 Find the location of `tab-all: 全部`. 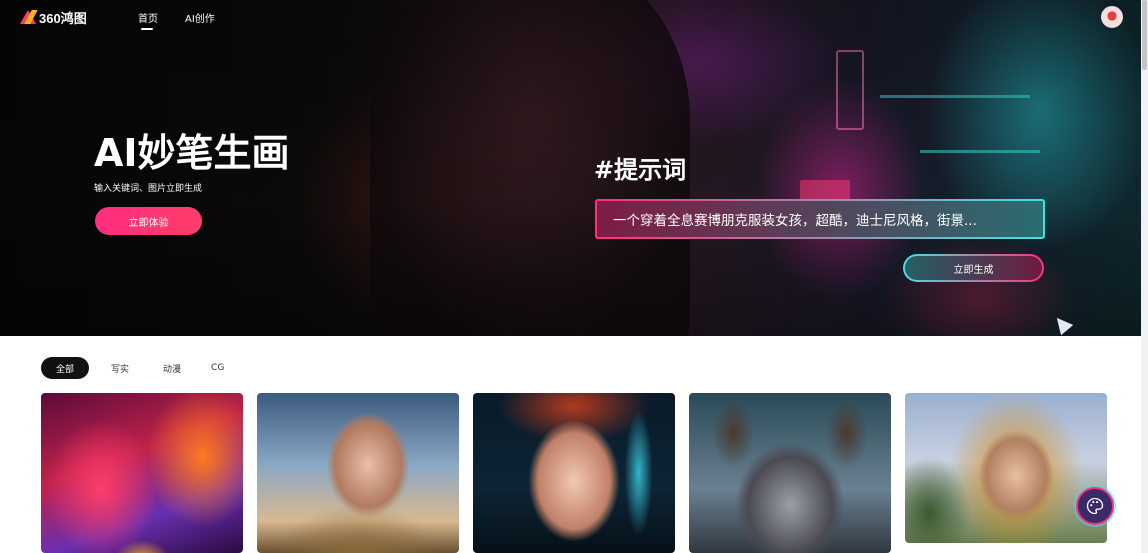

tab-all: 全部 is located at coordinates (65, 368).